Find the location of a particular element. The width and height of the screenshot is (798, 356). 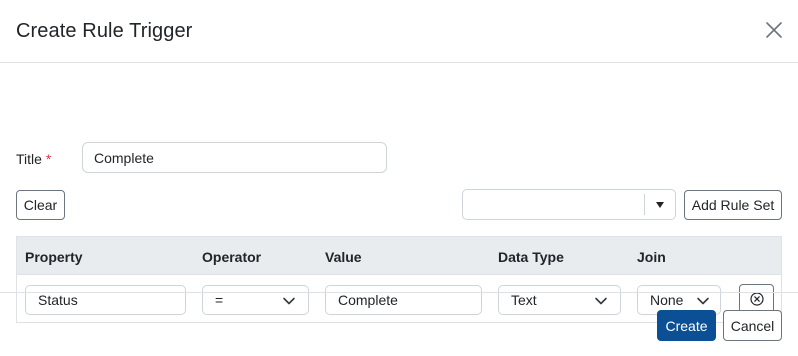

close-button is located at coordinates (774, 30).